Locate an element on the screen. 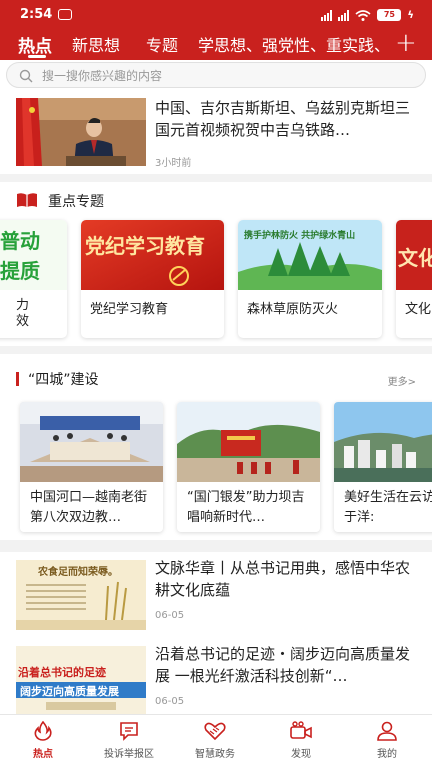 Image resolution: width=432 pixels, height=768 pixels. tab-new-thought: 新思想 is located at coordinates (96, 44).